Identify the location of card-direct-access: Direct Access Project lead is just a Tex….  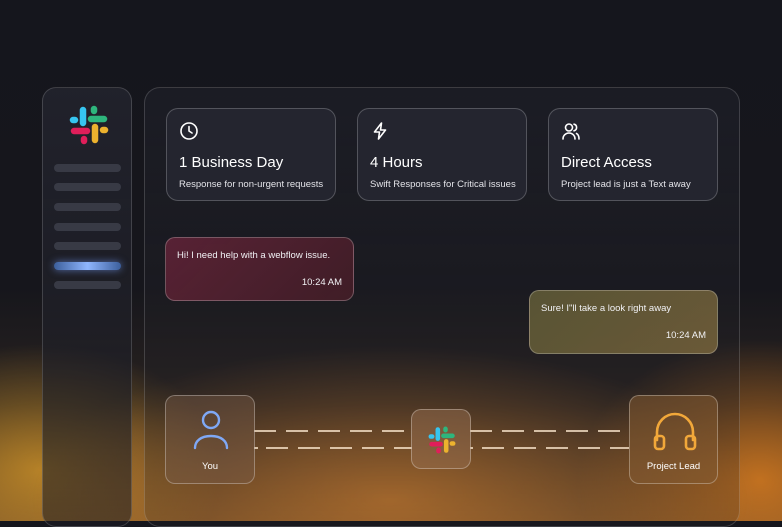
(633, 154).